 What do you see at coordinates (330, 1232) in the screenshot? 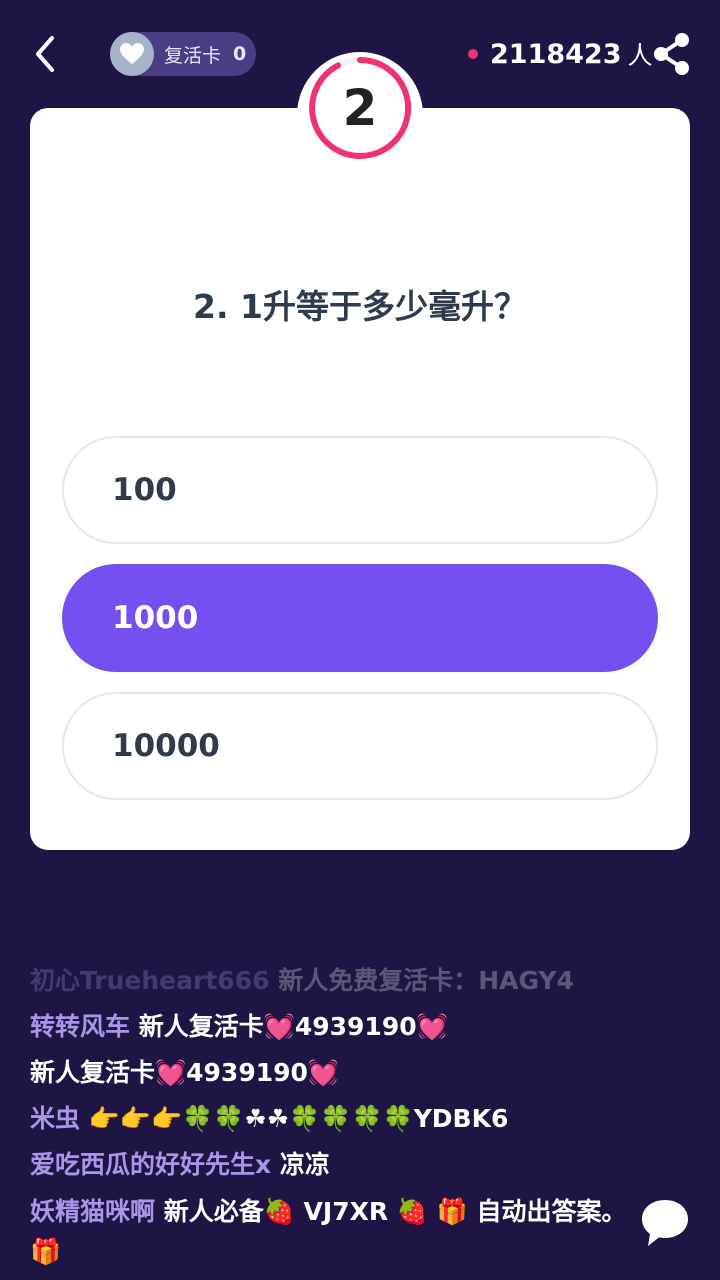
I see `comment-item: 妖精猫咪啊 新人必备🍓 VJ7XR 🍓 🎁 自动出答案。🎁` at bounding box center [330, 1232].